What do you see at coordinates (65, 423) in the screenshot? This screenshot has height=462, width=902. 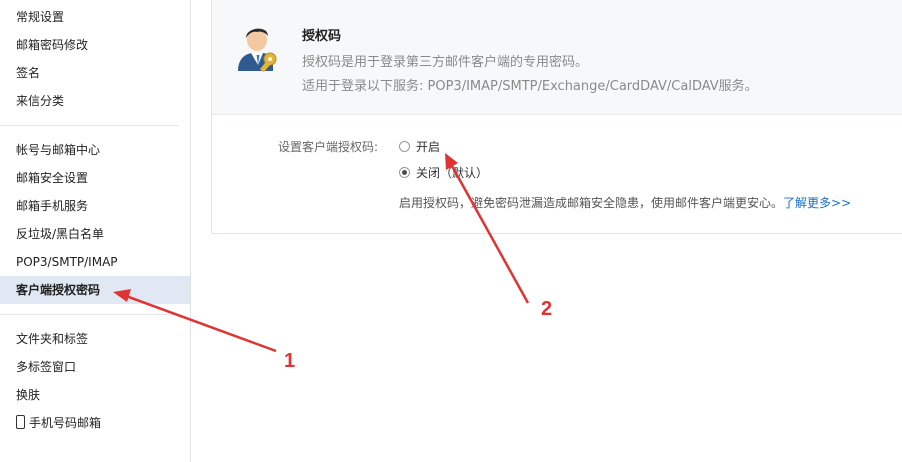 I see `sidebar-item-label: 手机号码邮箱` at bounding box center [65, 423].